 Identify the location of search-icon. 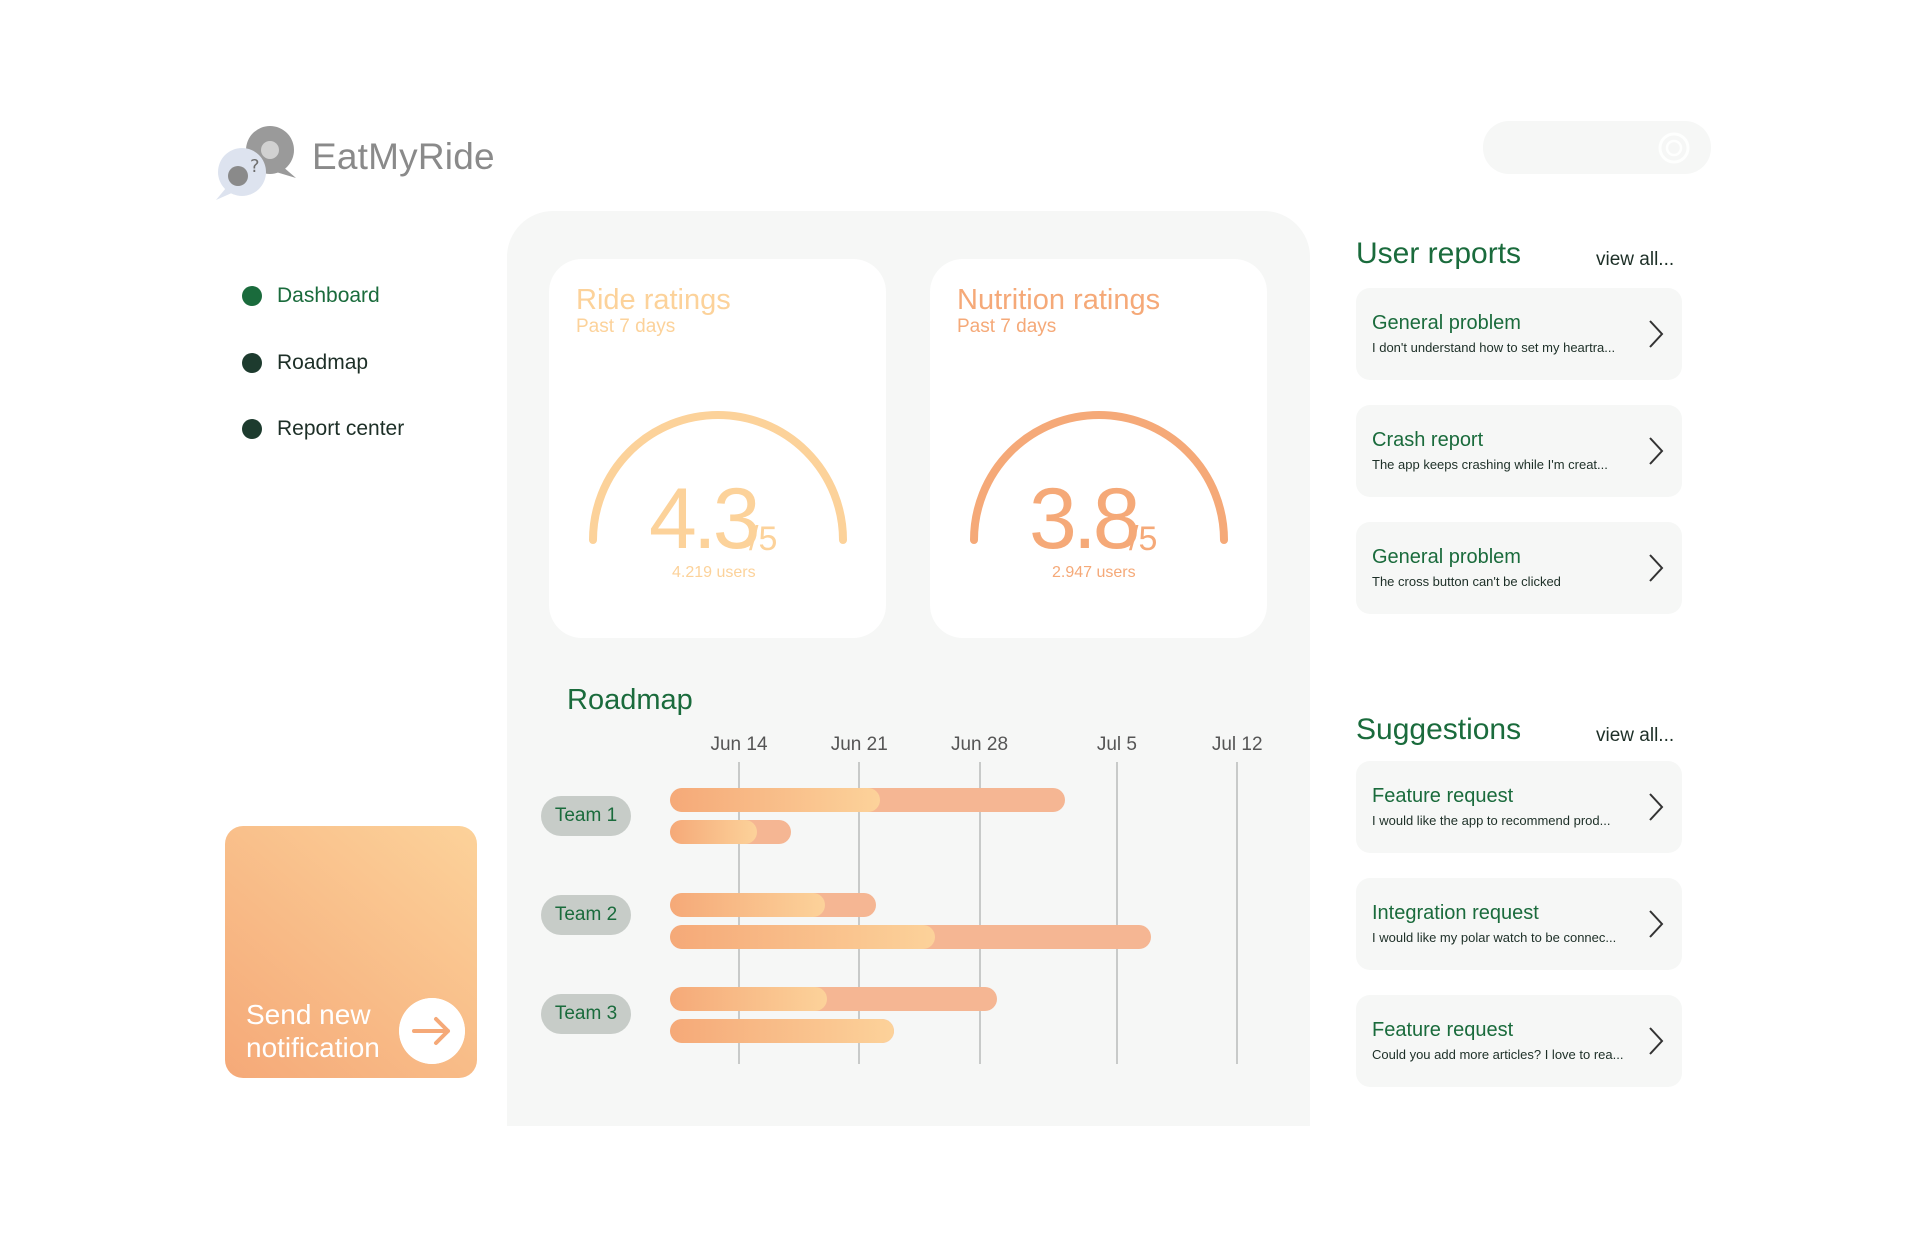
(1674, 148).